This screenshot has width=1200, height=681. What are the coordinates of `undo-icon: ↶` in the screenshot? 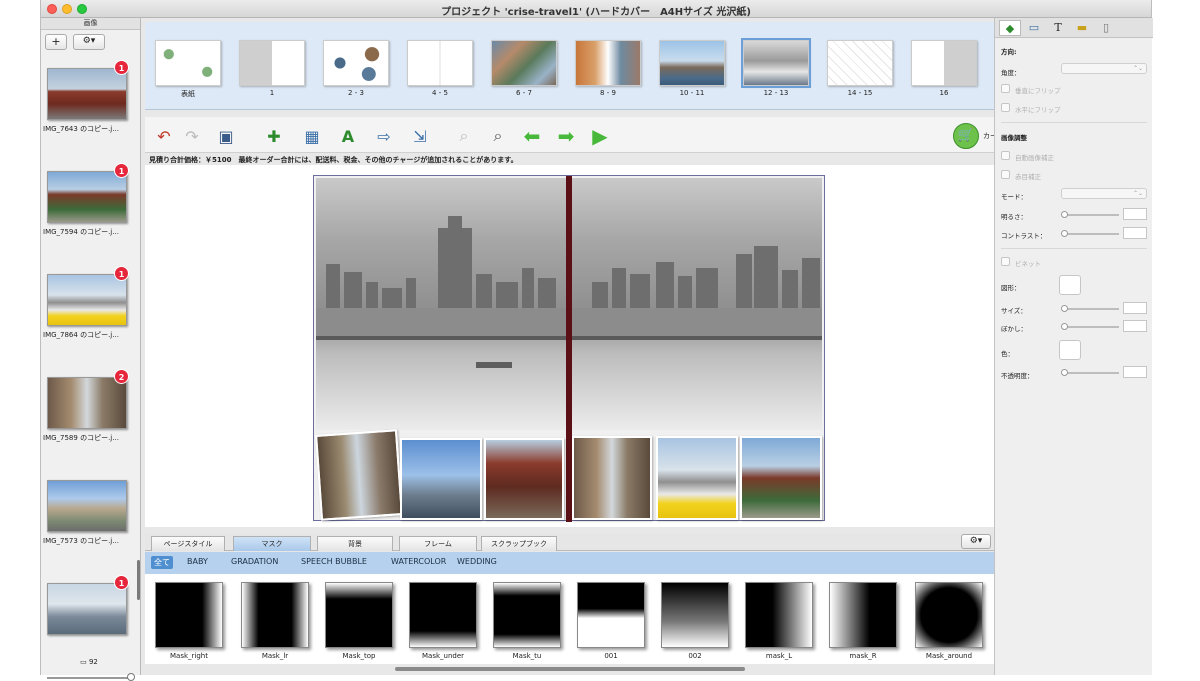 It's located at (164, 136).